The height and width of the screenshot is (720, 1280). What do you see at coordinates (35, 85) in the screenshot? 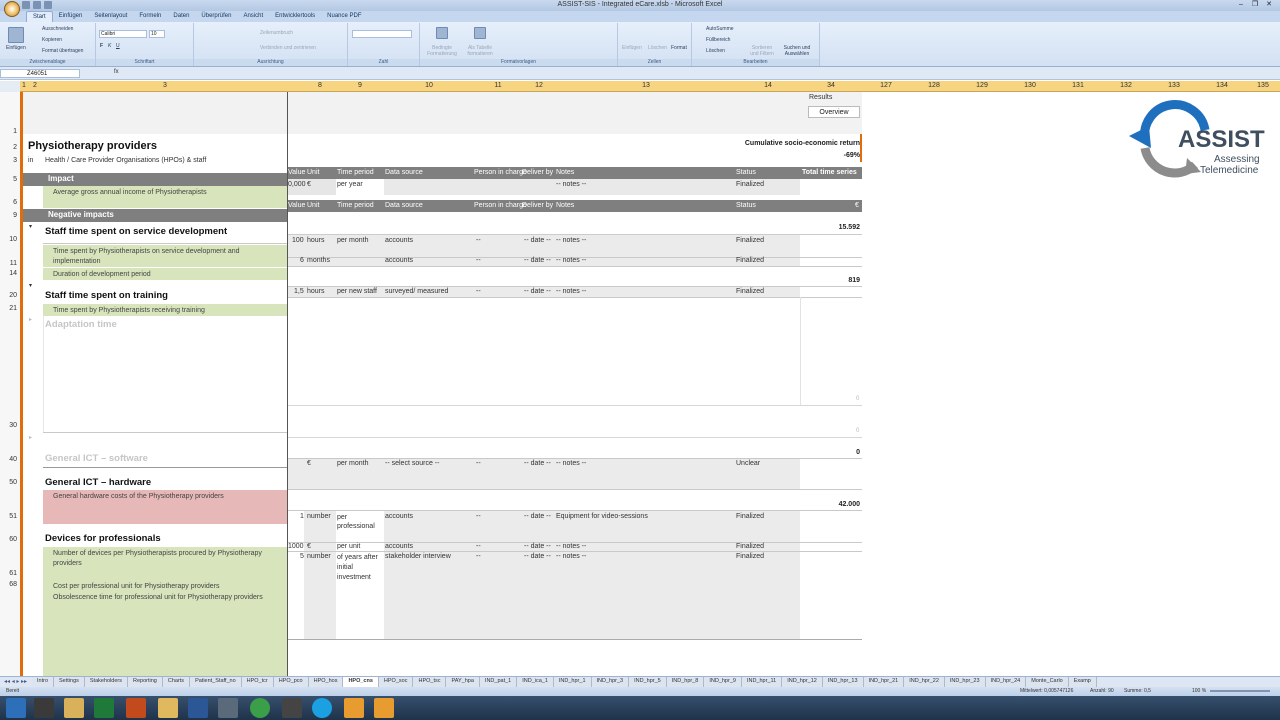
I see `column-header: 2` at bounding box center [35, 85].